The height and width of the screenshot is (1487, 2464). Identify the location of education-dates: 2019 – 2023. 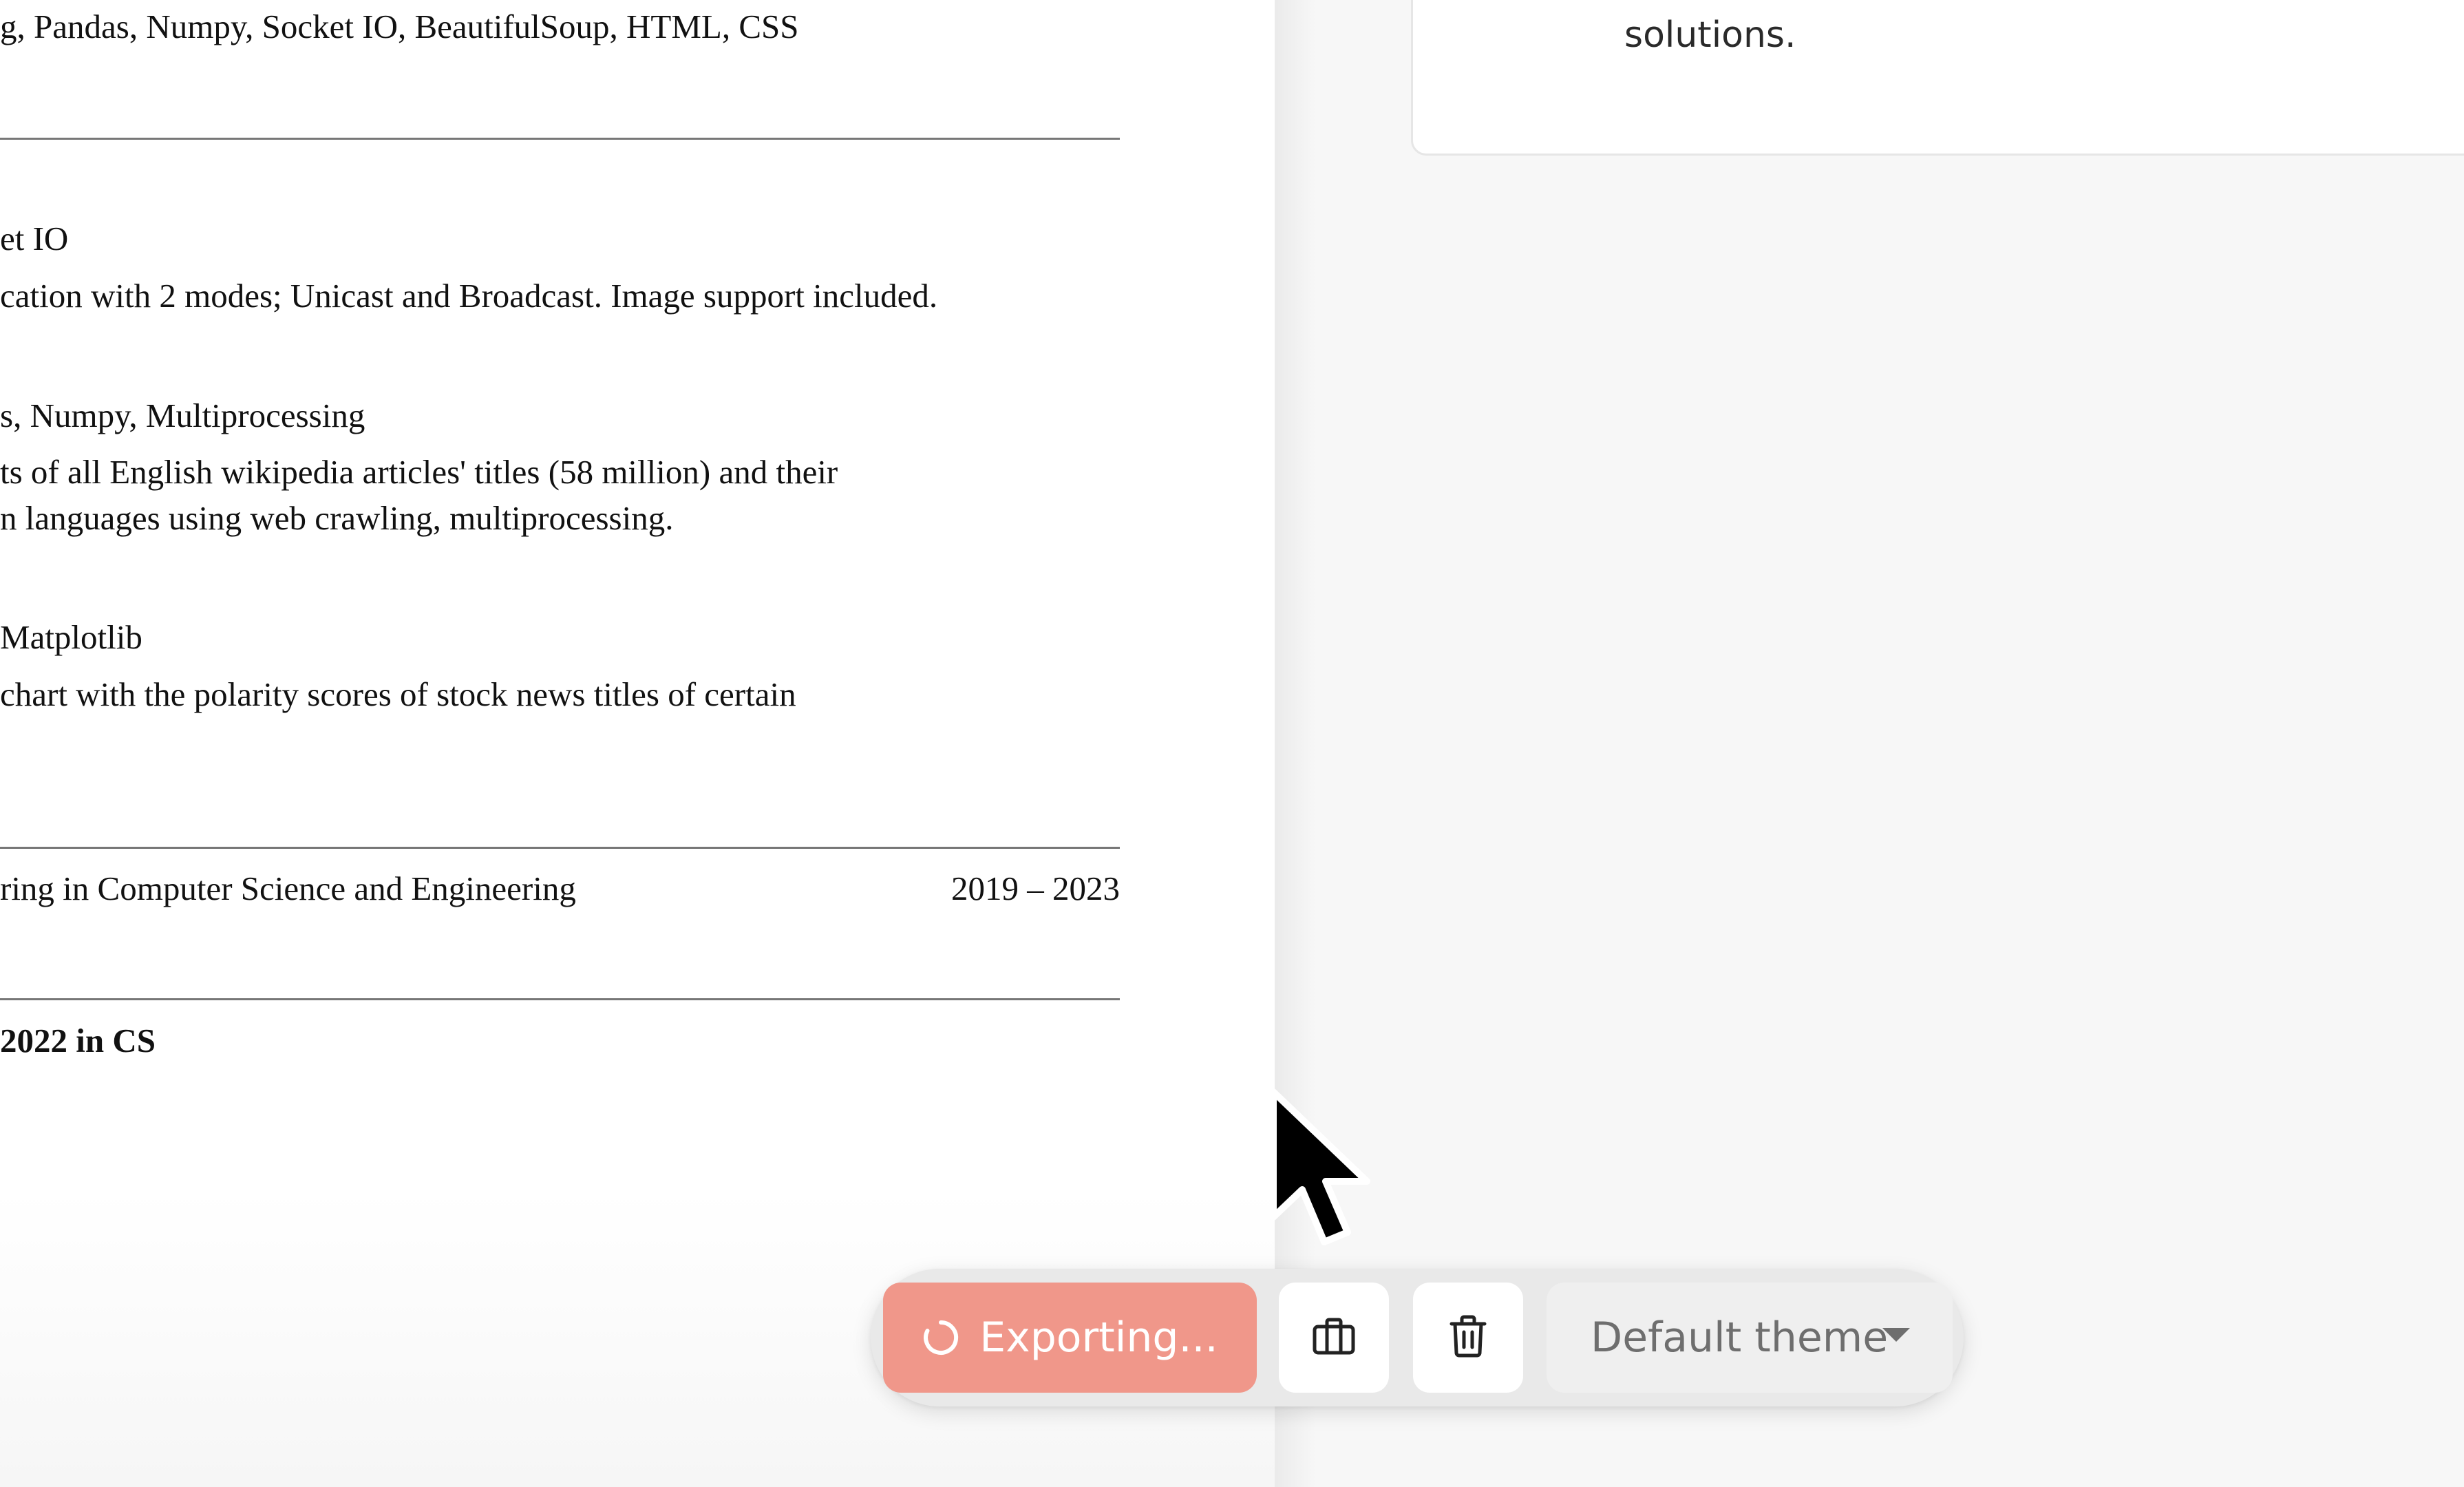
(1035, 888).